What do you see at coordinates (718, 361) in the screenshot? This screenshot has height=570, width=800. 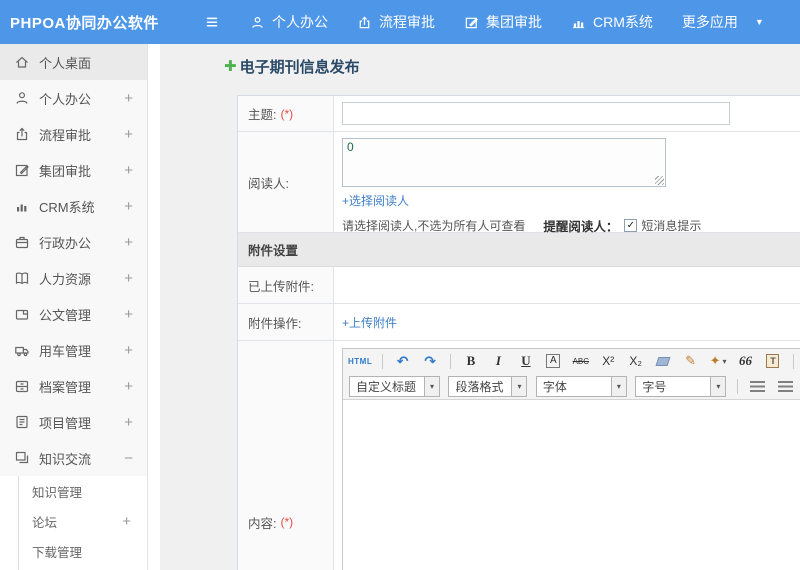 I see `auto-typeset-button: ✦ ▾` at bounding box center [718, 361].